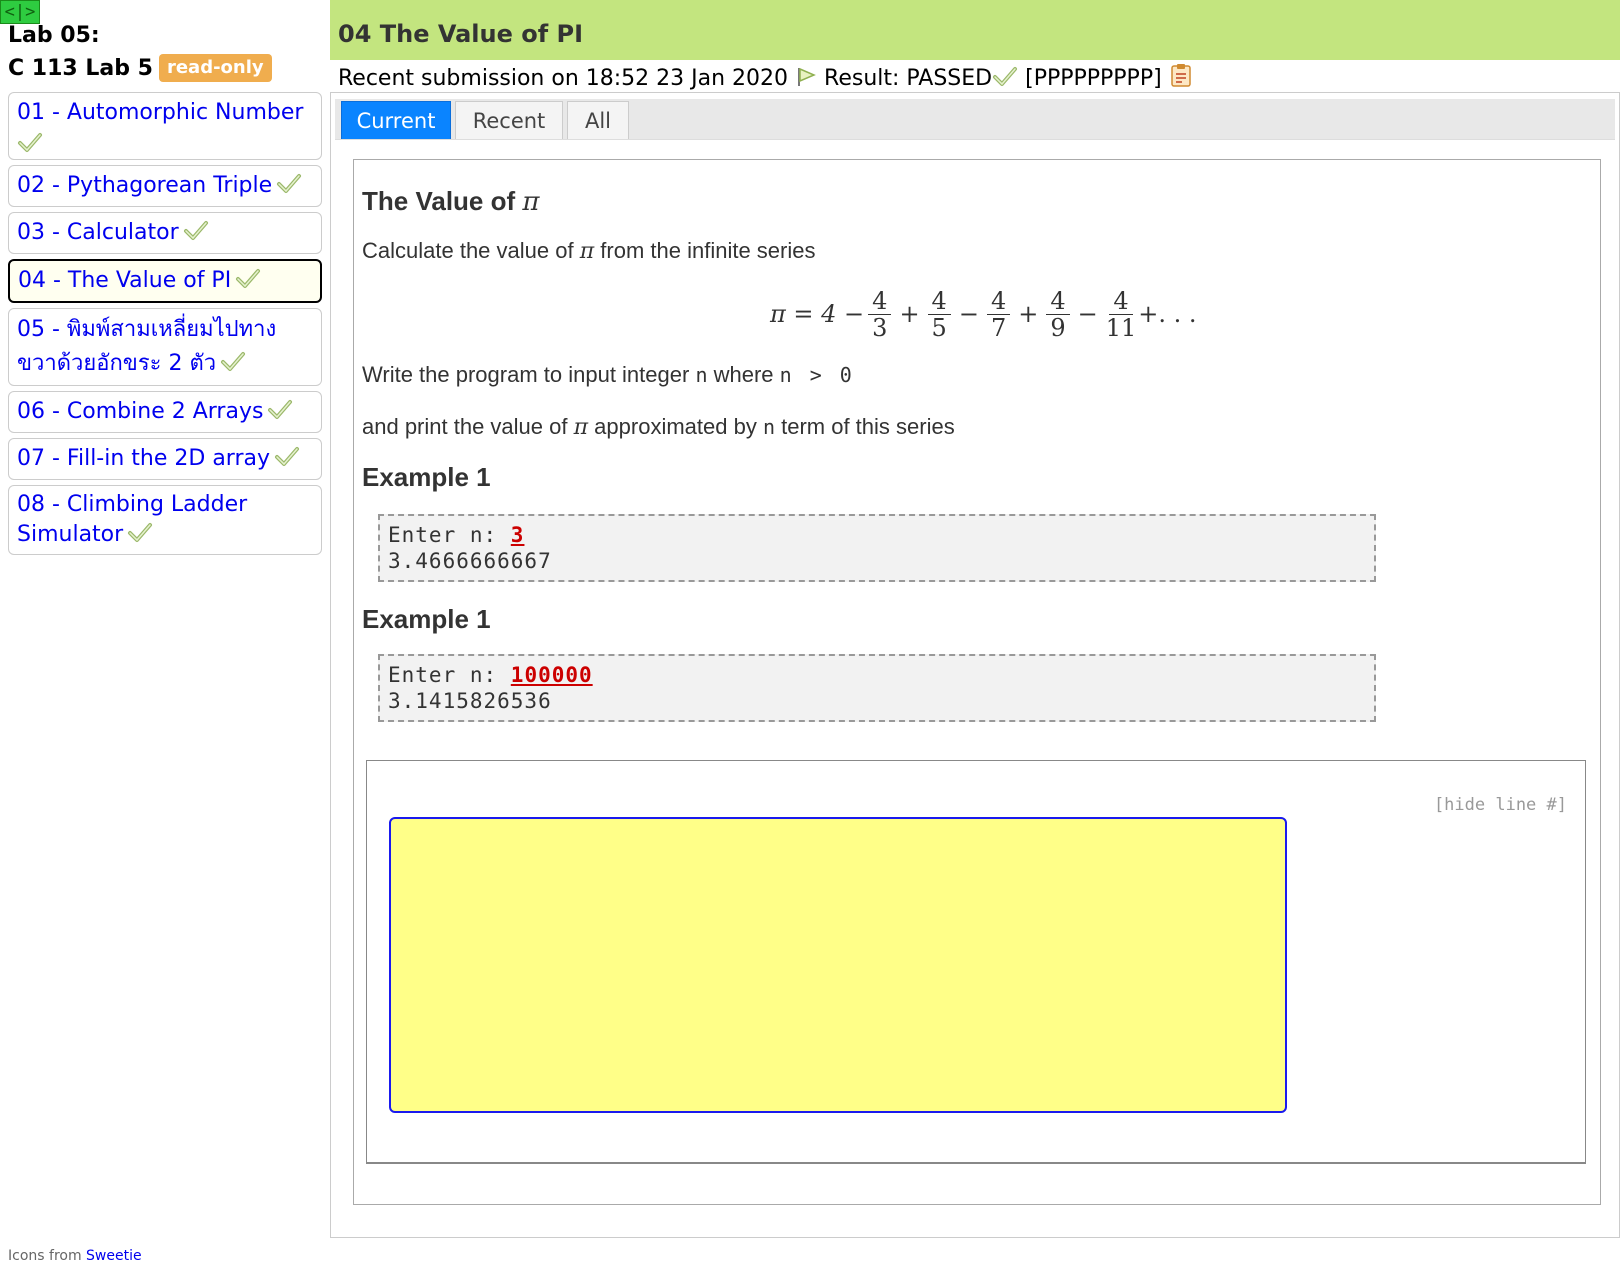  I want to click on example-output: 3.4666666667, so click(470, 561).